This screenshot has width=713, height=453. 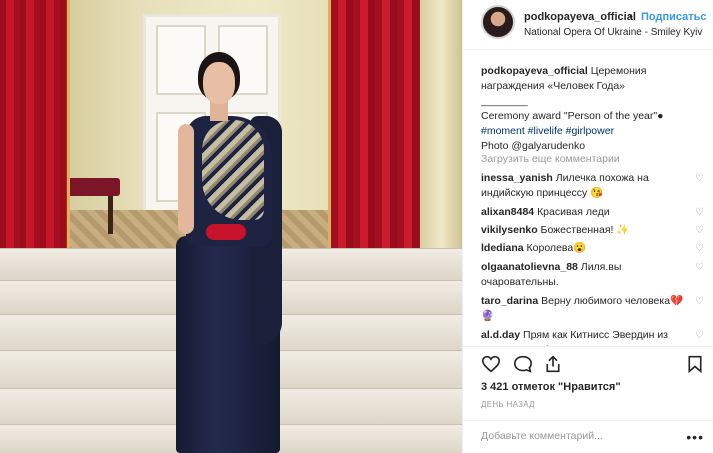 What do you see at coordinates (613, 32) in the screenshot?
I see `location-link: National Opera Of Ukraine - Smiley Kyiv` at bounding box center [613, 32].